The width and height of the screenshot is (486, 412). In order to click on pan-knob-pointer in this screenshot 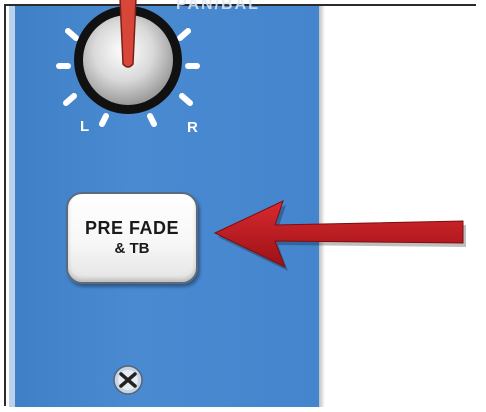, I will do `click(128, 34)`.